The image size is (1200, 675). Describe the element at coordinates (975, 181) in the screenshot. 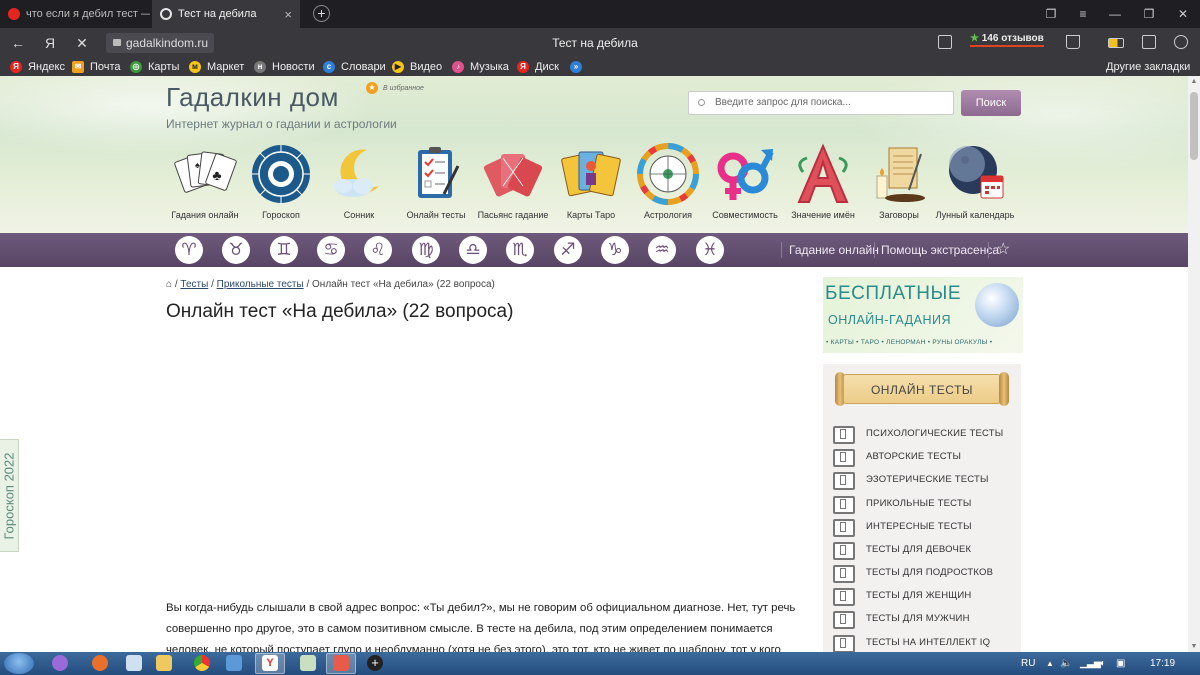

I see `category-moon-calendar: Лунный календарь` at that location.